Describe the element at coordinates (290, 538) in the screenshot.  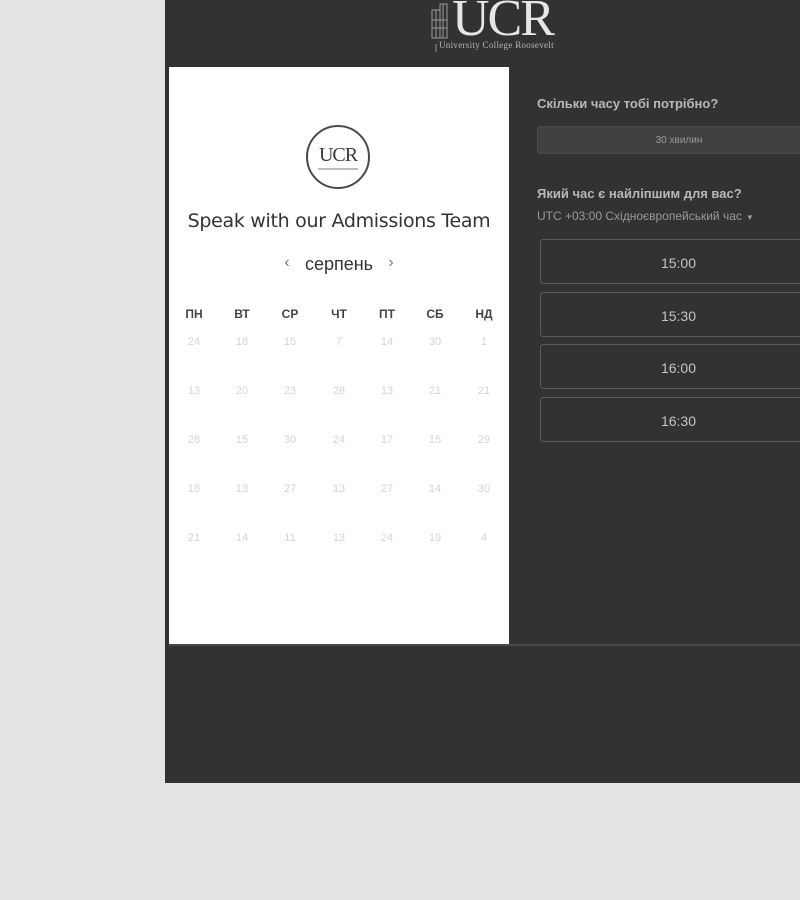
I see `calendar-day: 11` at that location.